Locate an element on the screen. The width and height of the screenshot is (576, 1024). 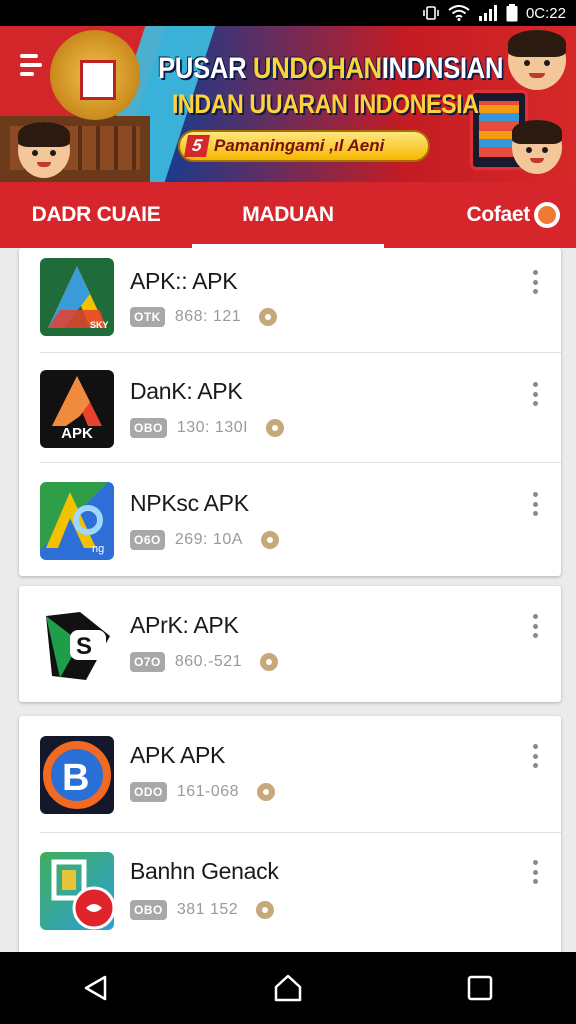
banner-cta-button: 5 Pamaningami ,ıl Aeni is located at coordinates (304, 146).